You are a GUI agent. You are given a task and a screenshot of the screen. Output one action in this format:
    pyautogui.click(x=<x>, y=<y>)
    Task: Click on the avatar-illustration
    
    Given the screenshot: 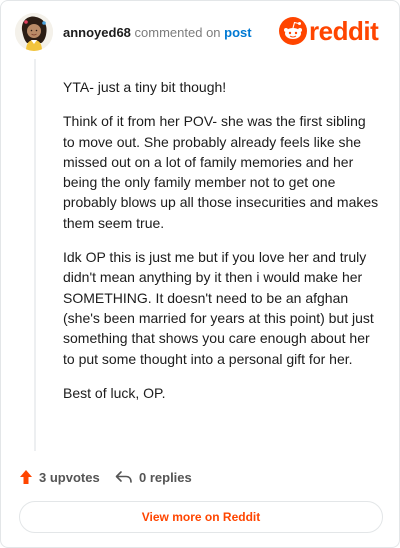 What is the action you would take?
    pyautogui.click(x=34, y=32)
    